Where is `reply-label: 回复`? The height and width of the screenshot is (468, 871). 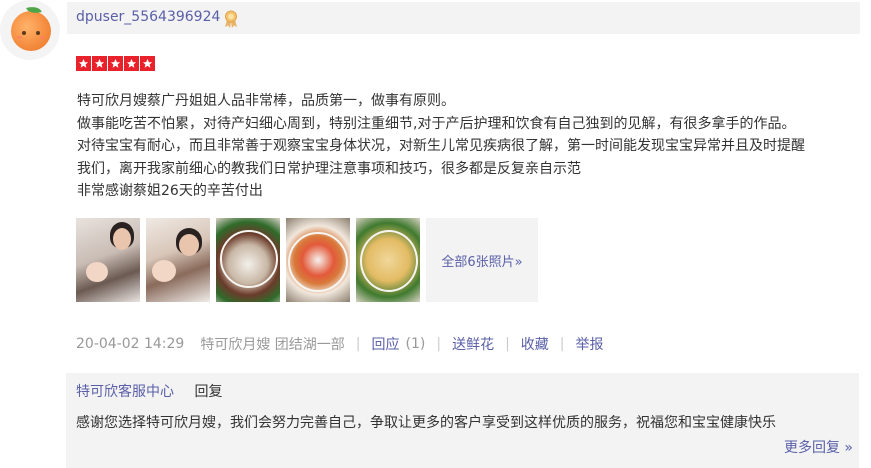
reply-label: 回复 is located at coordinates (208, 392).